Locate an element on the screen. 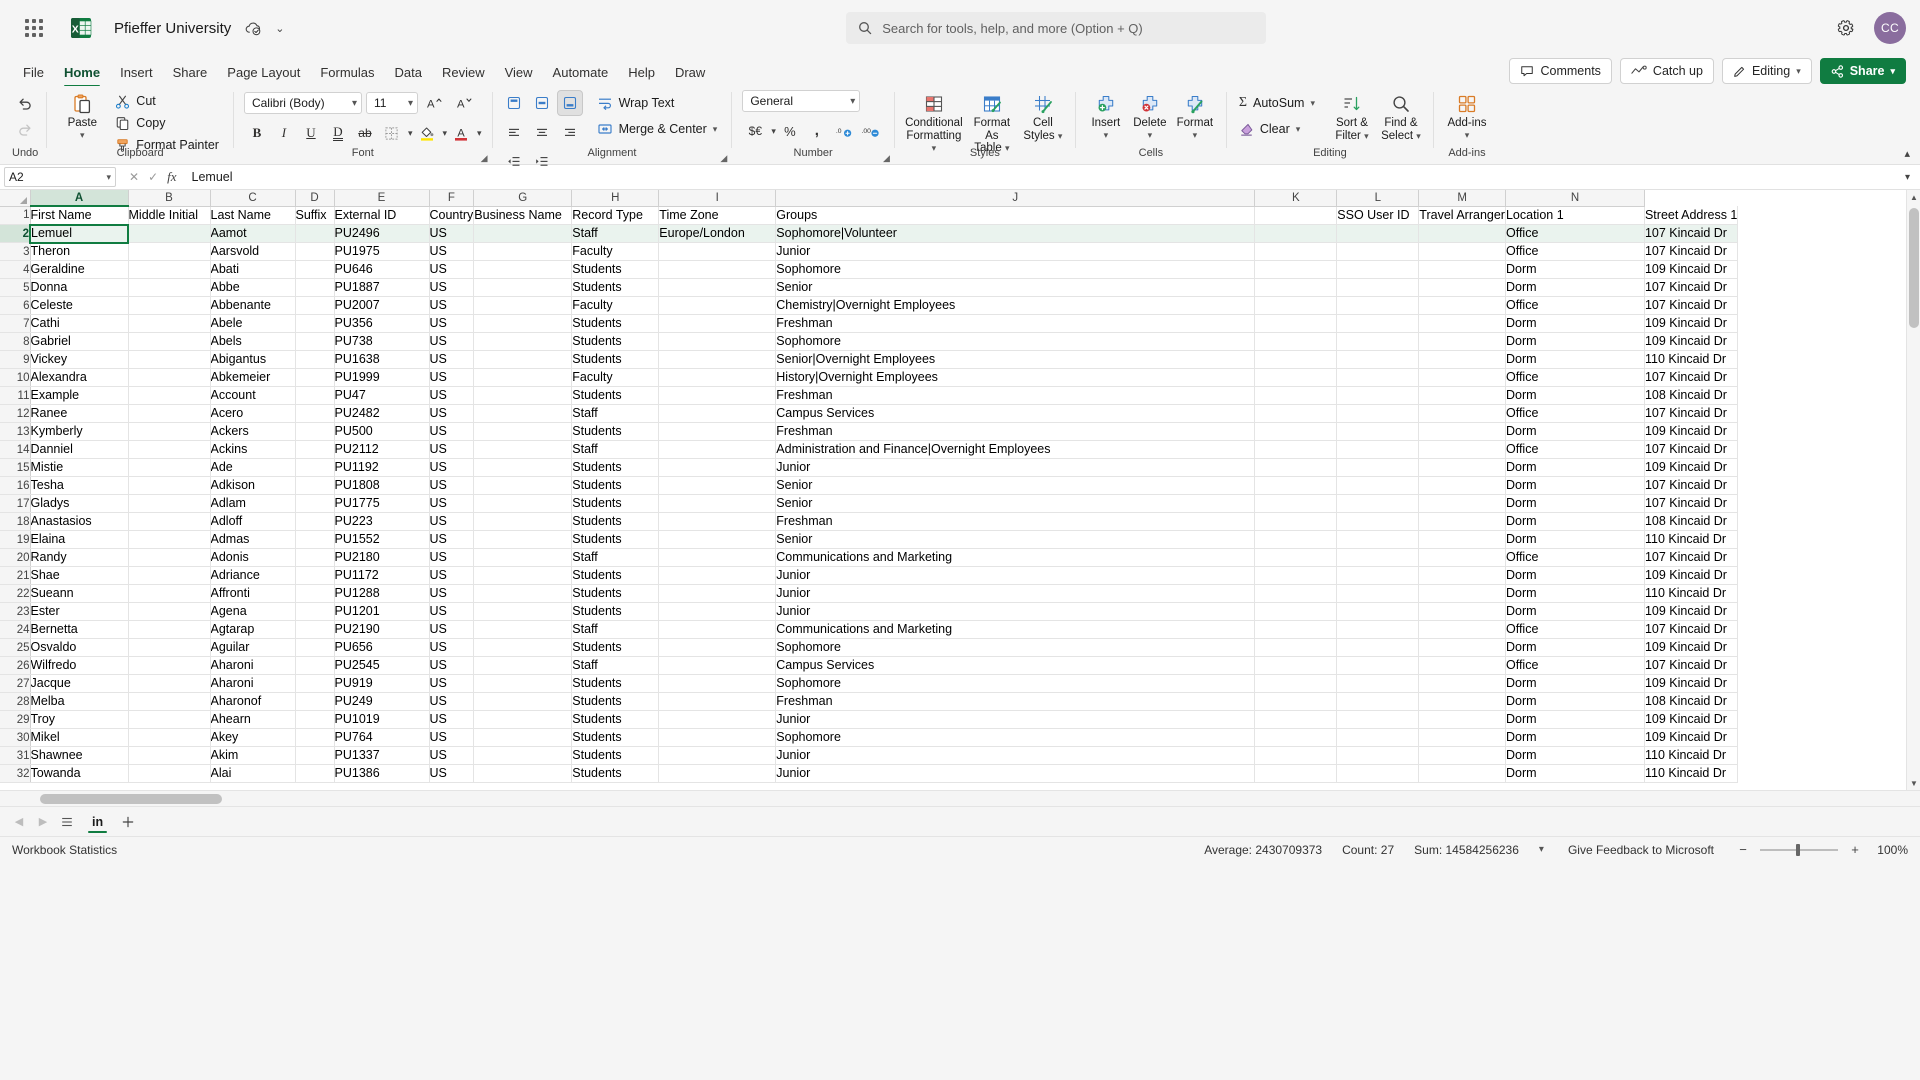  grid-cell: Ackins is located at coordinates (253, 449).